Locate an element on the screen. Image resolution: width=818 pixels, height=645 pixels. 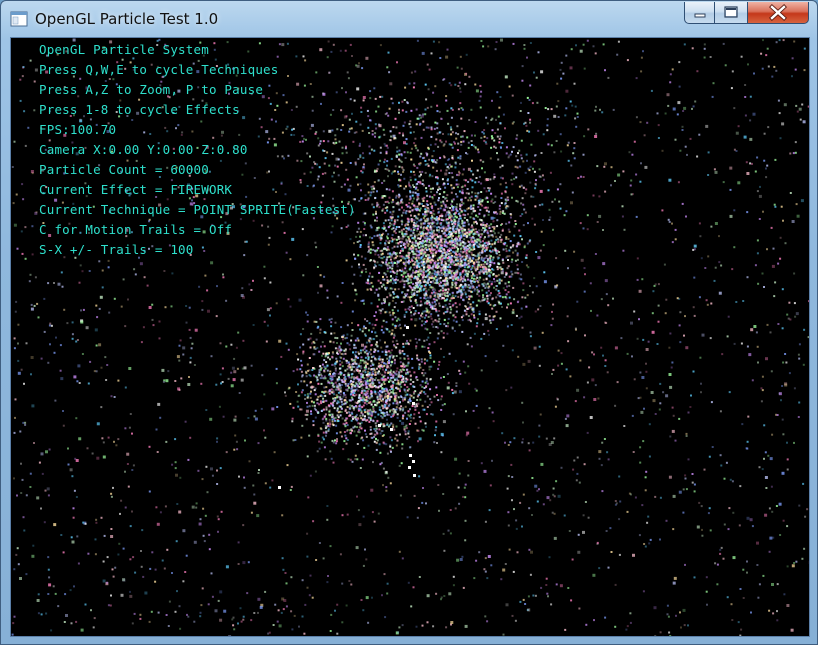
close-button is located at coordinates (778, 13).